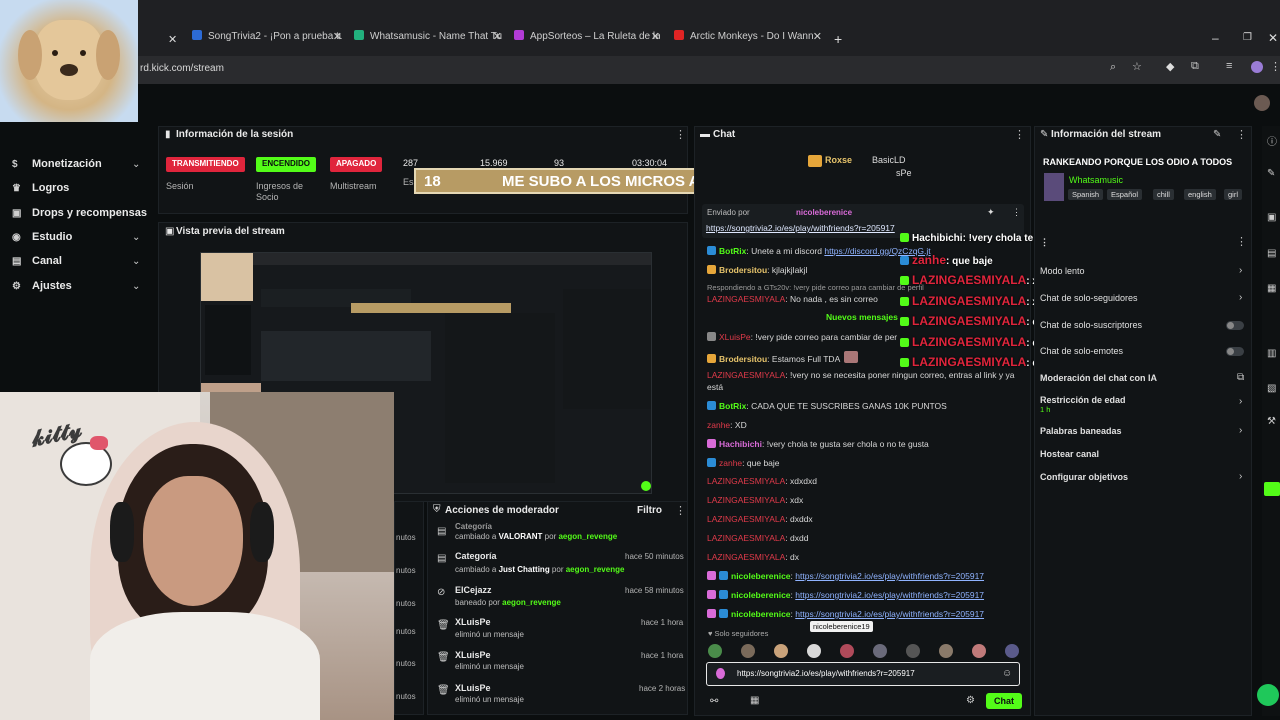  I want to click on setting-subs-only: Chat de solo-suscriptores, so click(1091, 325).